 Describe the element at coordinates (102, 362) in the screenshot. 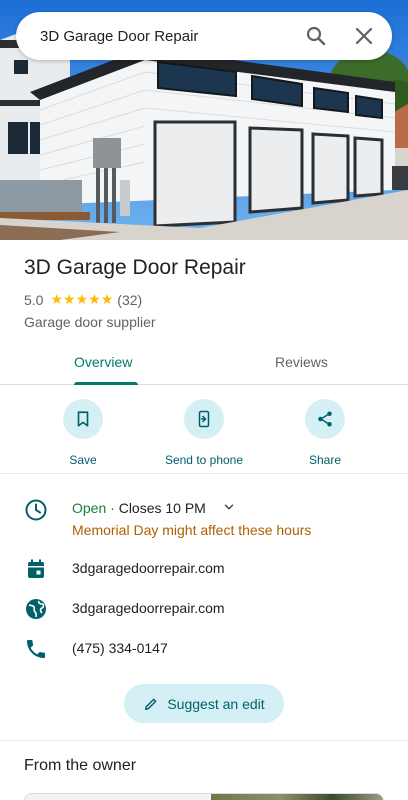

I see `tab-overview: Overview` at that location.